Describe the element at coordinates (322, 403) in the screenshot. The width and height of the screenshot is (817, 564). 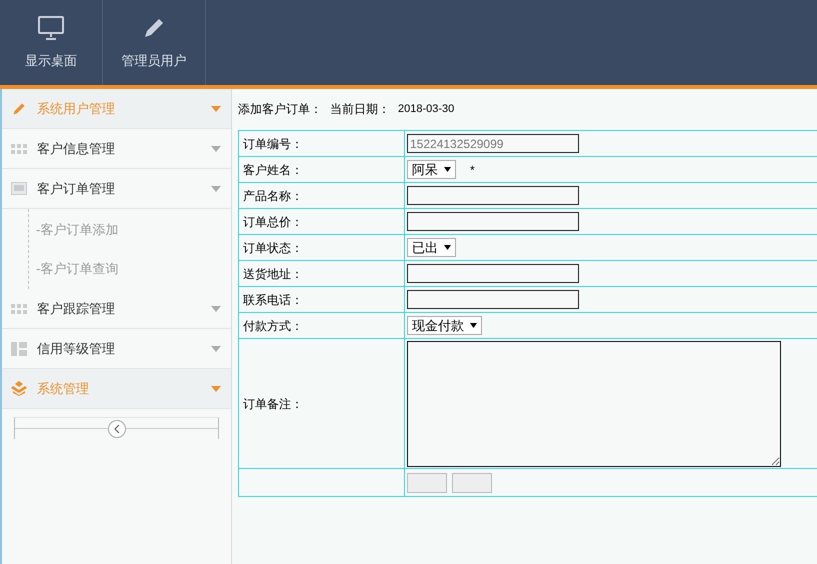
I see `field-label: 订单备注：` at that location.